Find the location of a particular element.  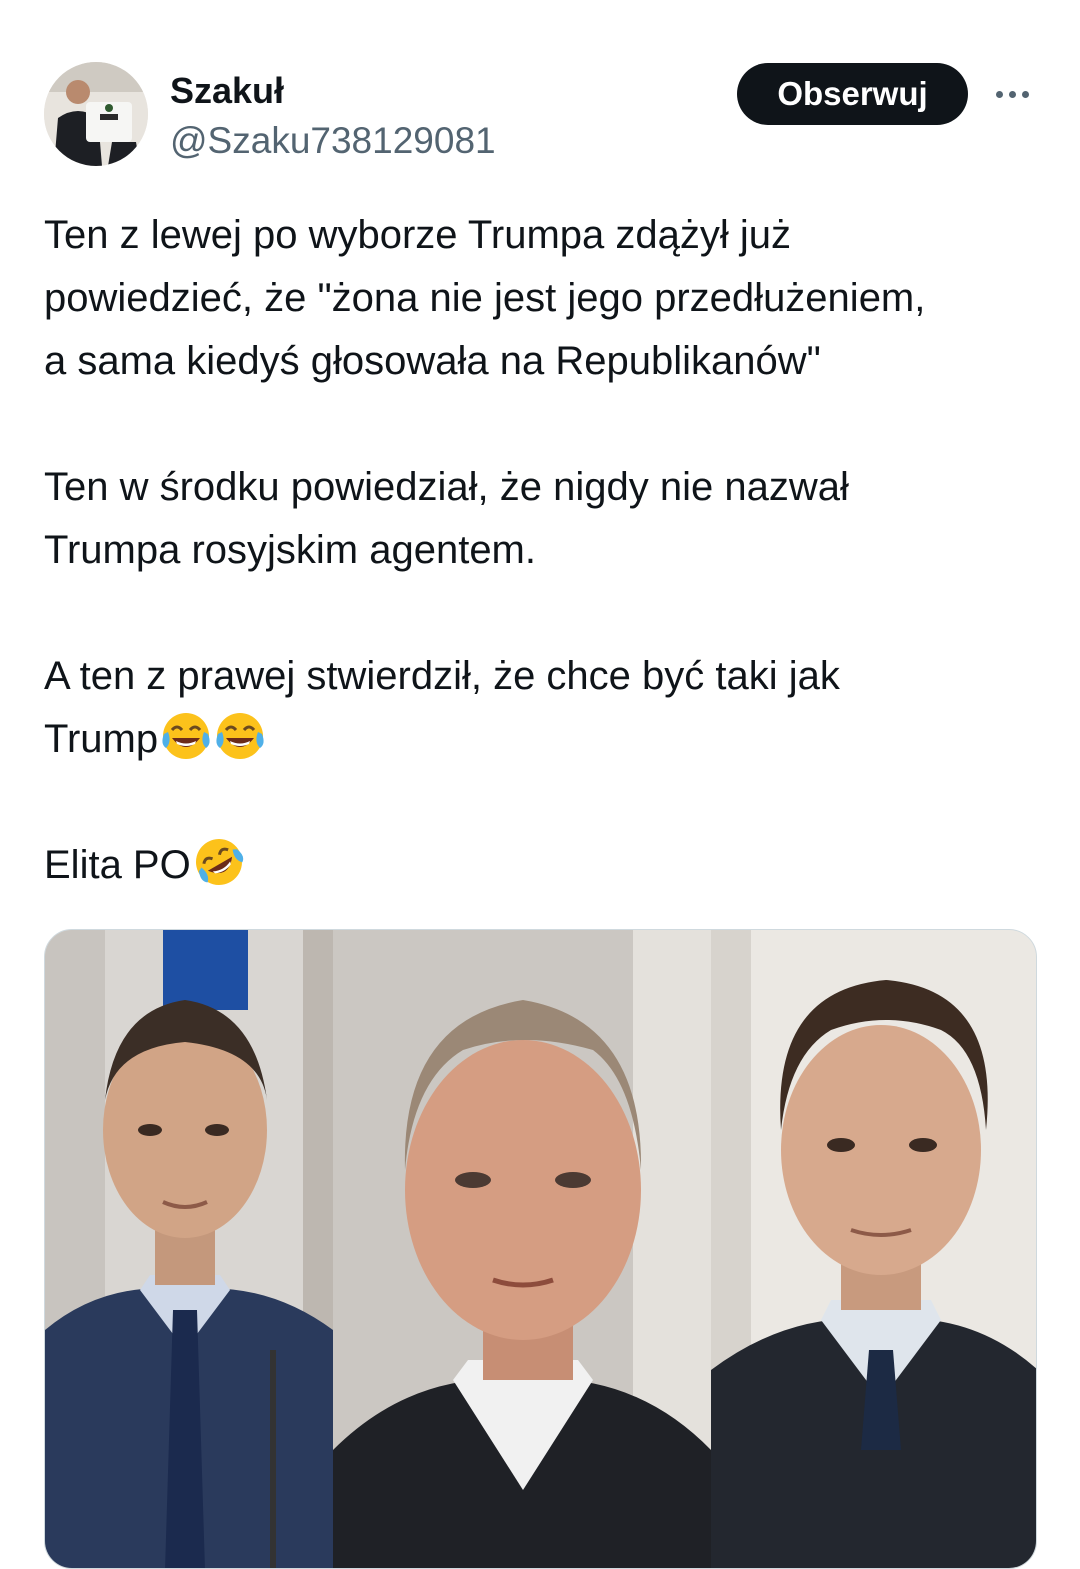

more-options-icon is located at coordinates (1012, 94).